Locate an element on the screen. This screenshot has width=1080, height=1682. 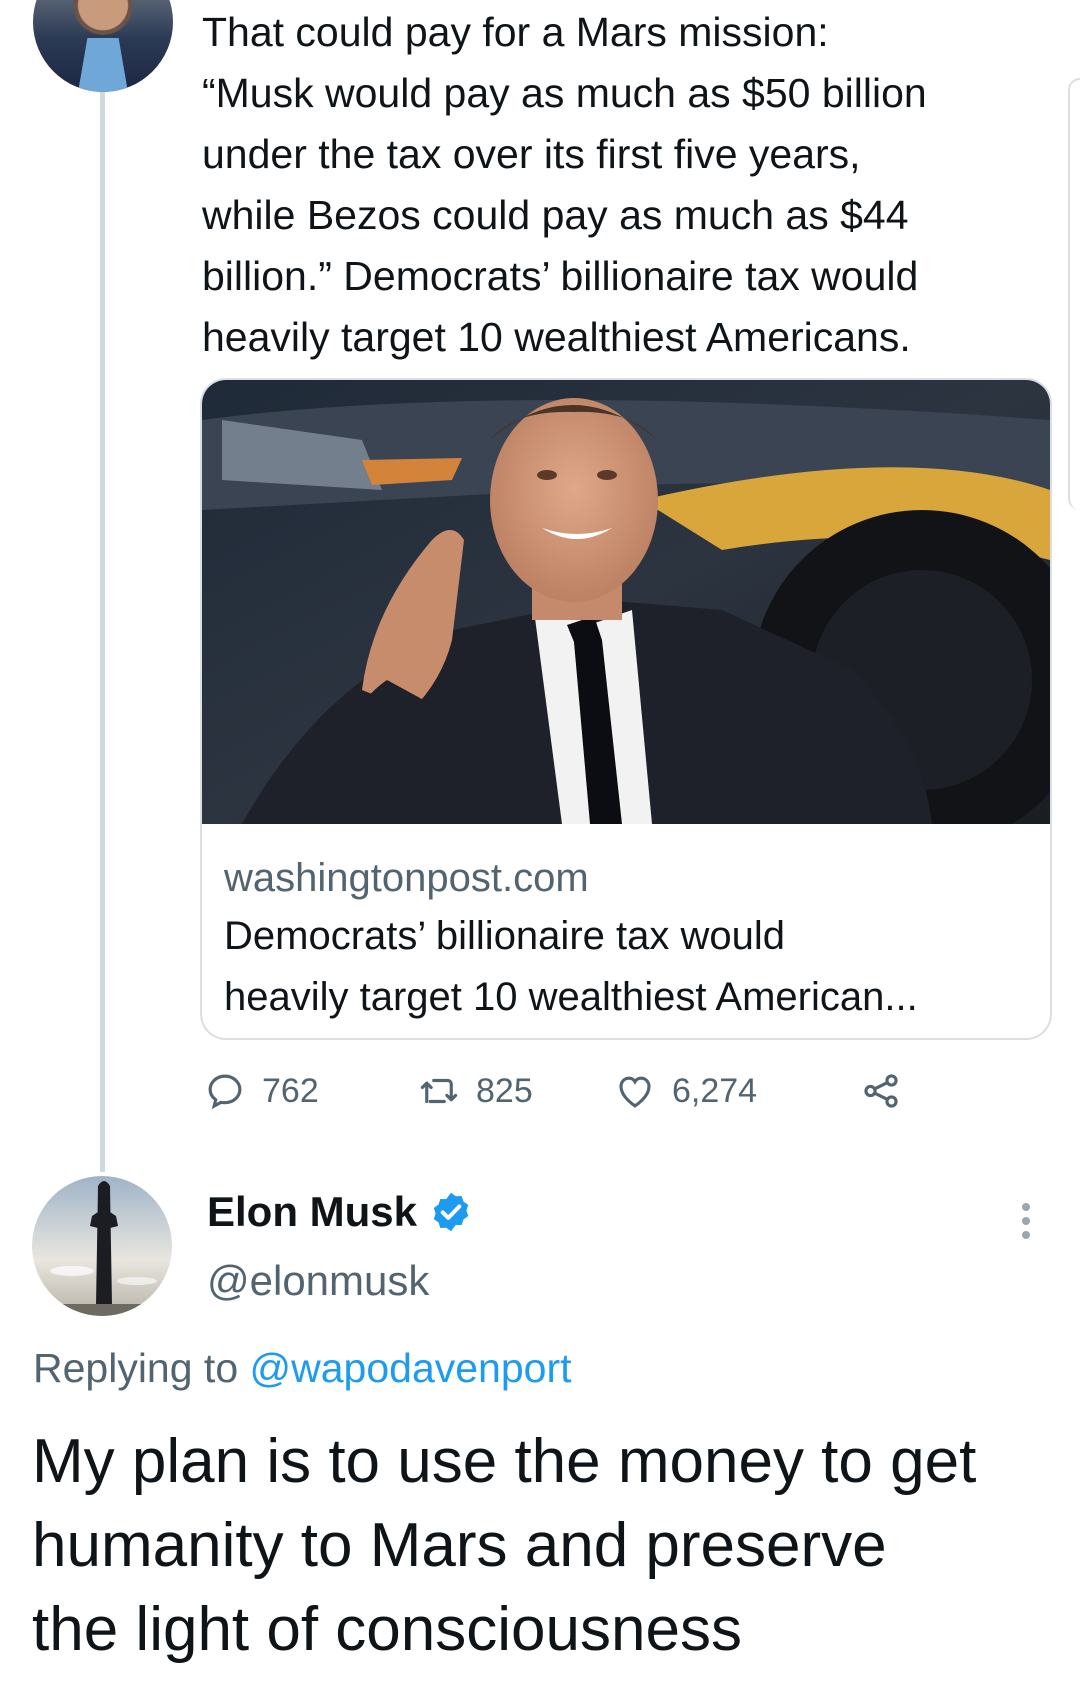
replying-to-label: Replying to is located at coordinates (141, 1368).